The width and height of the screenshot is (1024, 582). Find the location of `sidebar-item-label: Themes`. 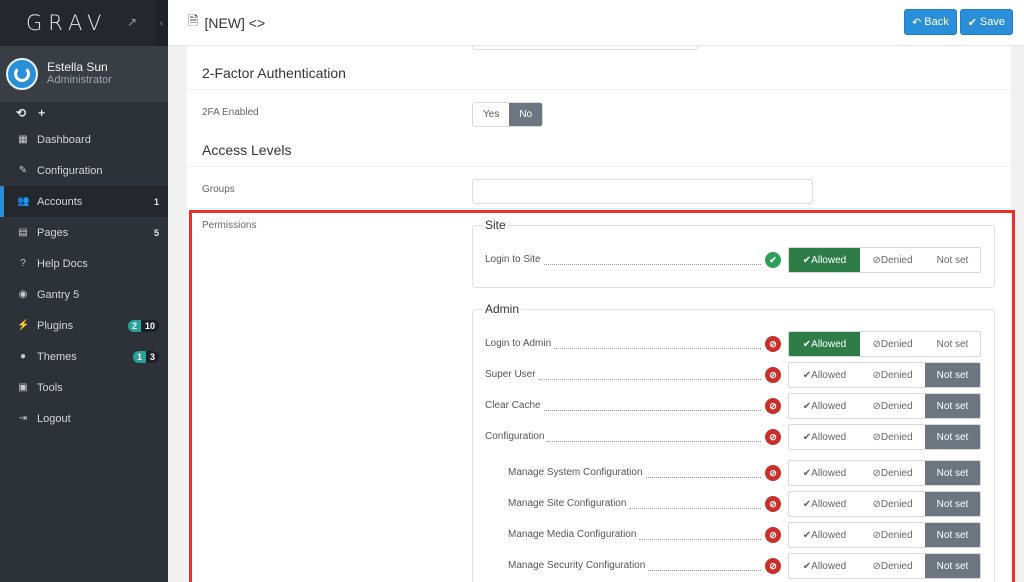

sidebar-item-label: Themes is located at coordinates (57, 356).